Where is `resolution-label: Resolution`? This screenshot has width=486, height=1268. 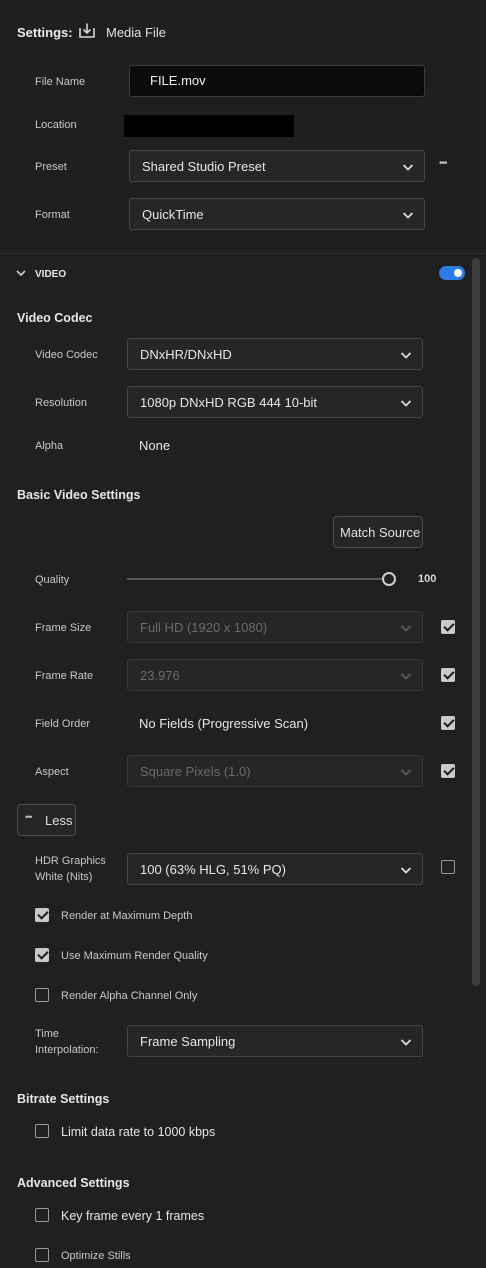 resolution-label: Resolution is located at coordinates (61, 403).